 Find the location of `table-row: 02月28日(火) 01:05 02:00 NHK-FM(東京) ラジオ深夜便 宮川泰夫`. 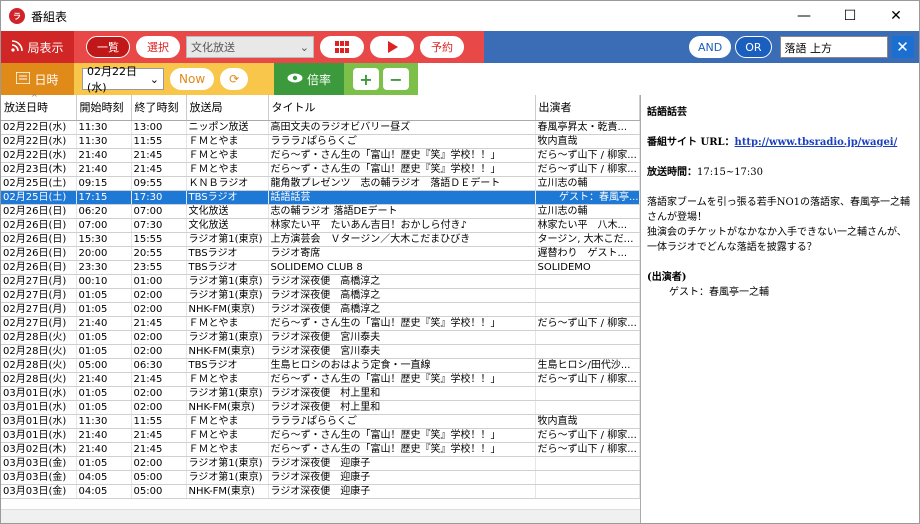

table-row: 02月28日(火) 01:05 02:00 NHK-FM(東京) ラジオ深夜便 宮川泰夫 is located at coordinates (320, 351).